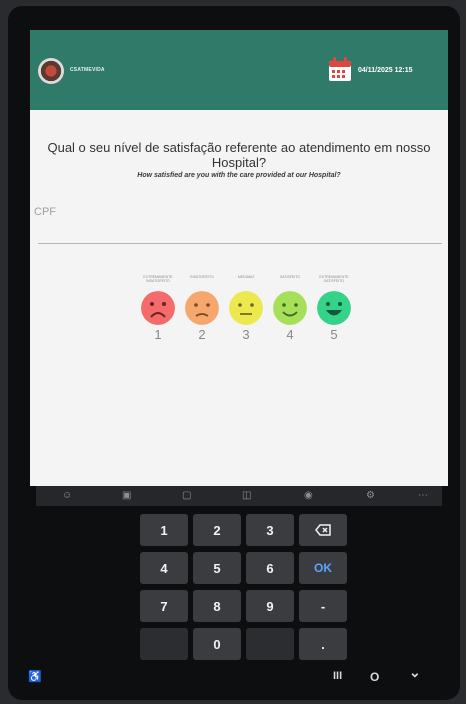 The width and height of the screenshot is (466, 704). I want to click on very-sad-face-icon, so click(158, 308).